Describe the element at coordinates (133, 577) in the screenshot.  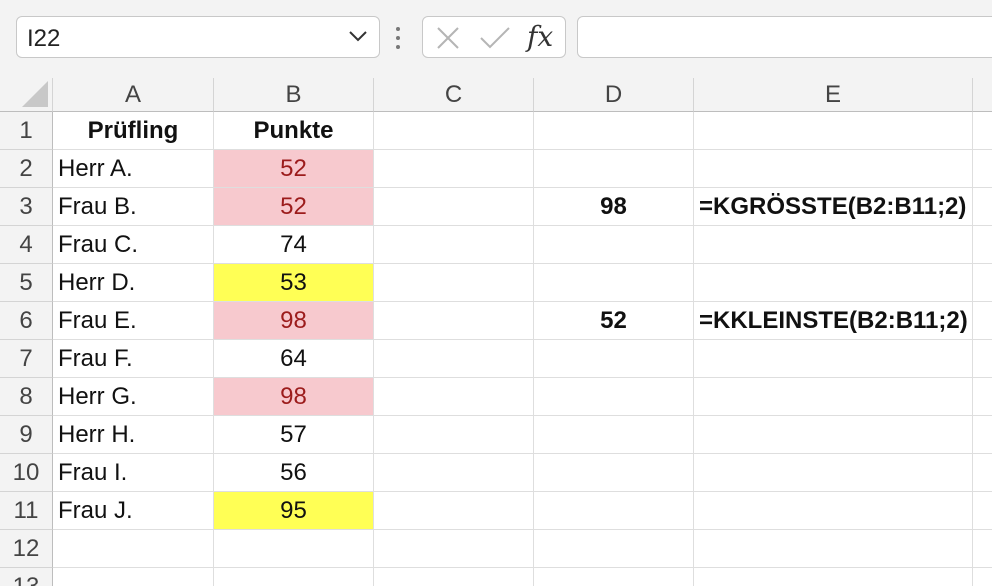
I see `cell-a13` at that location.